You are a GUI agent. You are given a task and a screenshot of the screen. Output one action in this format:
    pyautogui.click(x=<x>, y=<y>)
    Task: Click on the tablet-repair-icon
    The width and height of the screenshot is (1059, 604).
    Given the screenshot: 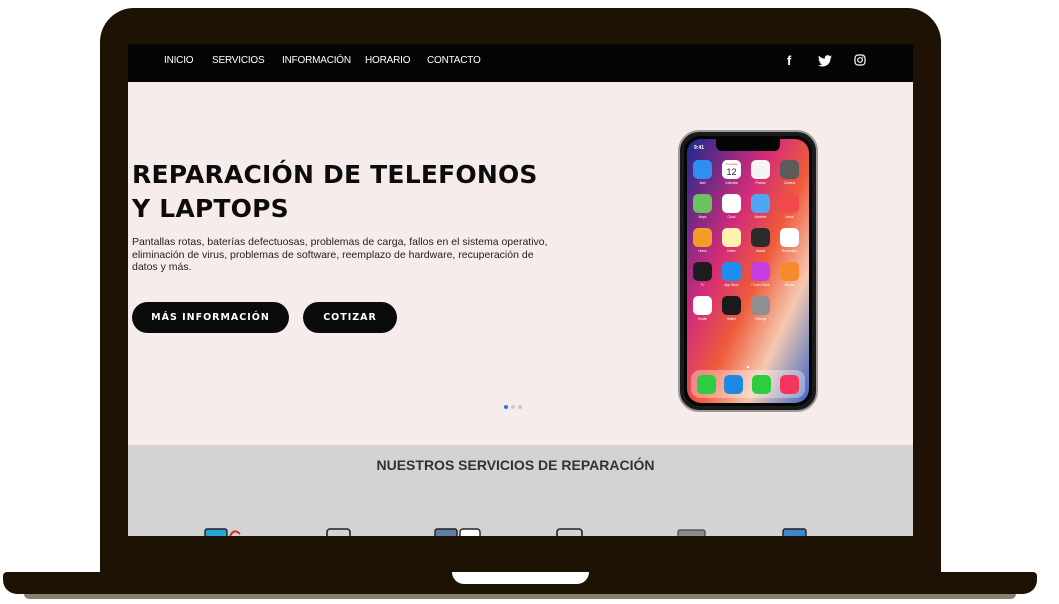 What is the action you would take?
    pyautogui.click(x=569, y=532)
    